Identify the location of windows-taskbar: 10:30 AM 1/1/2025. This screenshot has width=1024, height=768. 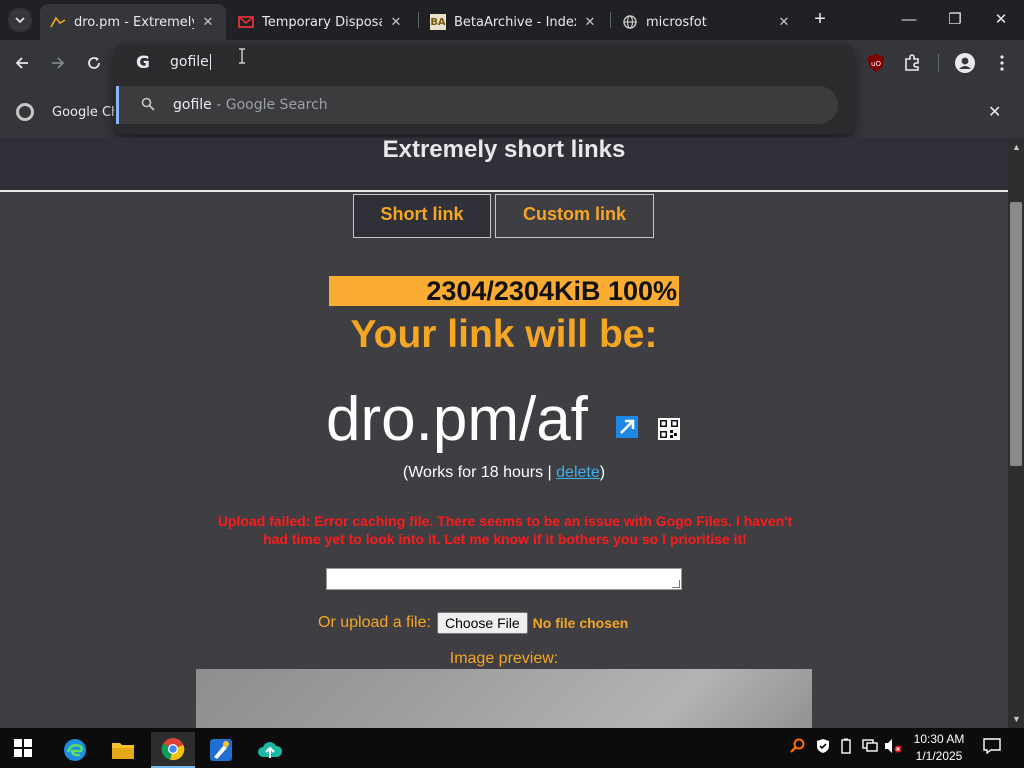
(512, 748).